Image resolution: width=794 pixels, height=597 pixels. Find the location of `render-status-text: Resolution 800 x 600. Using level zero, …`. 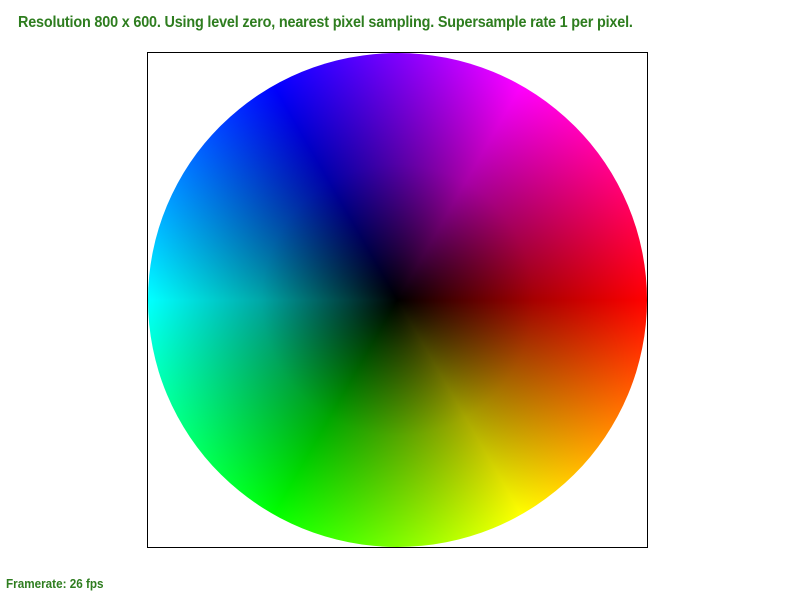

render-status-text: Resolution 800 x 600. Using level zero, … is located at coordinates (325, 22).